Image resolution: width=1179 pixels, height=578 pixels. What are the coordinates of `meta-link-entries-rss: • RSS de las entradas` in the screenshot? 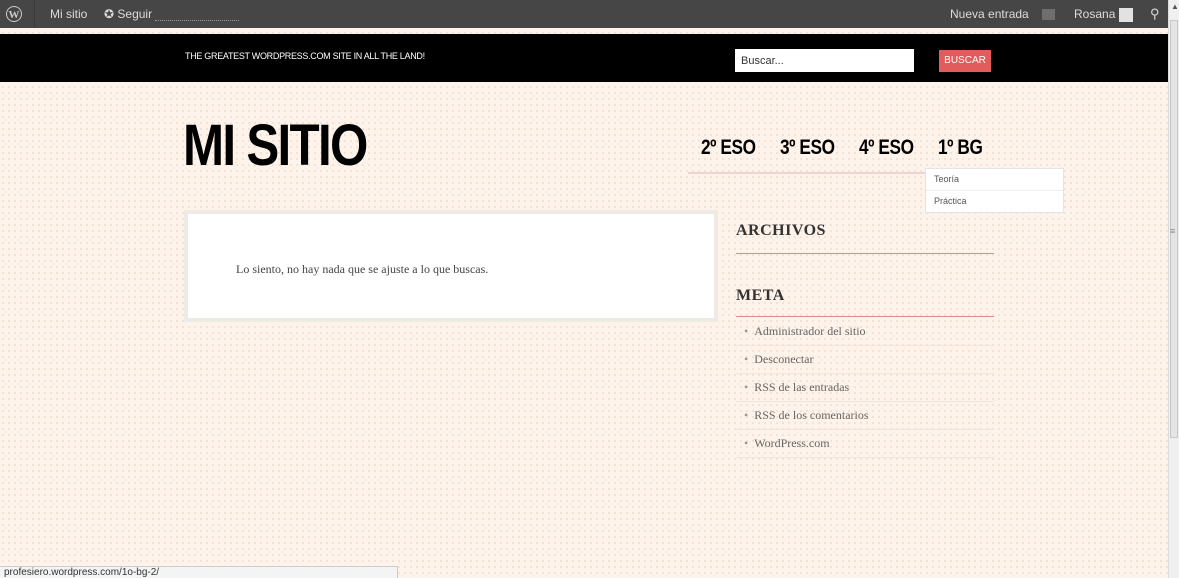 It's located at (865, 388).